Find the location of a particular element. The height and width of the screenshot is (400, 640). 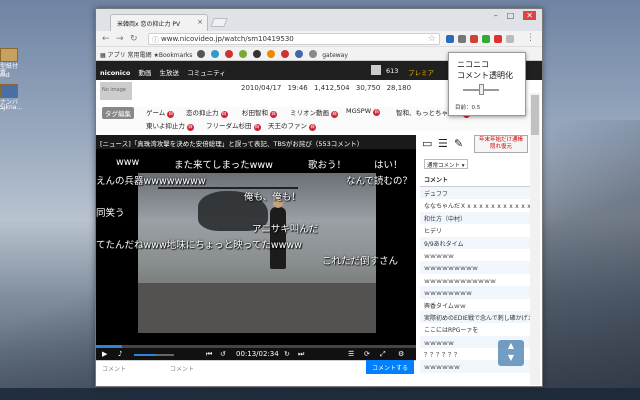

tag-item: フリーダム杉田百 is located at coordinates (233, 125).